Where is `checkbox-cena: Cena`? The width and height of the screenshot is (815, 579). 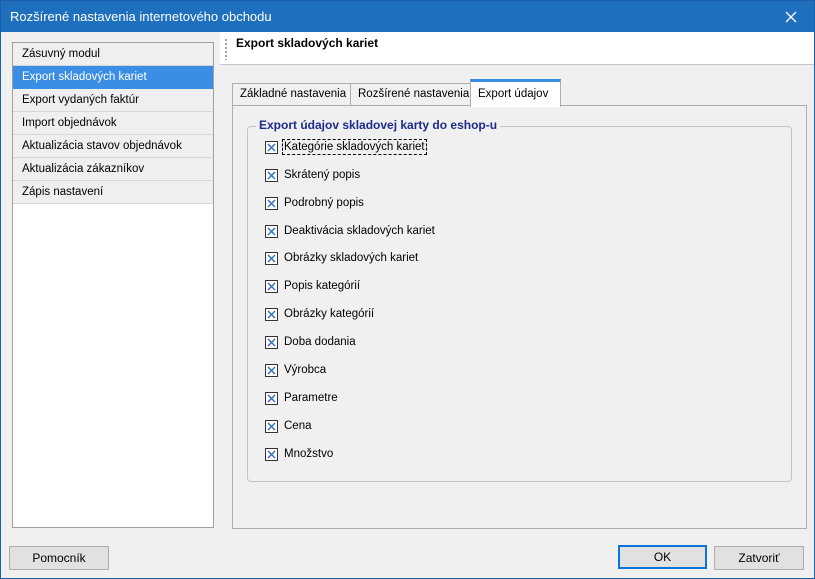
checkbox-cena: Cena is located at coordinates (288, 426).